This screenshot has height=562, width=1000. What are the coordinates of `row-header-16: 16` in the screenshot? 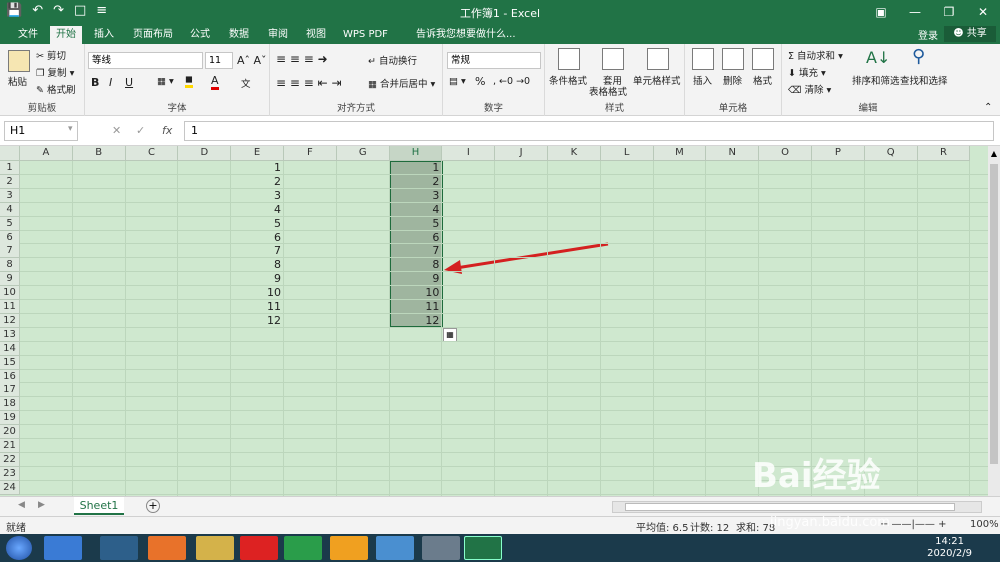 It's located at (10, 376).